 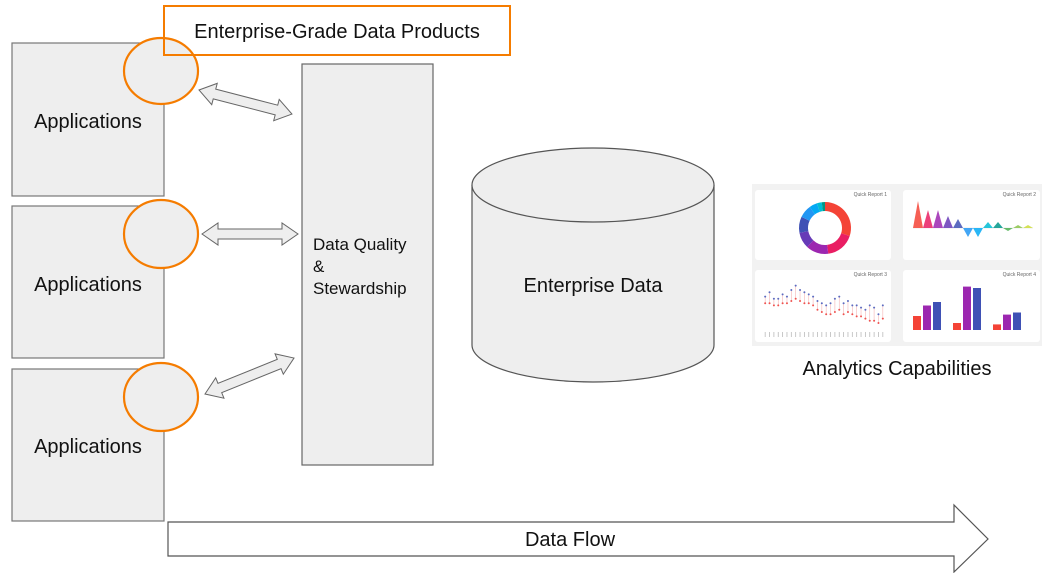 I want to click on data-flow-arrow: Data Flow, so click(x=578, y=538).